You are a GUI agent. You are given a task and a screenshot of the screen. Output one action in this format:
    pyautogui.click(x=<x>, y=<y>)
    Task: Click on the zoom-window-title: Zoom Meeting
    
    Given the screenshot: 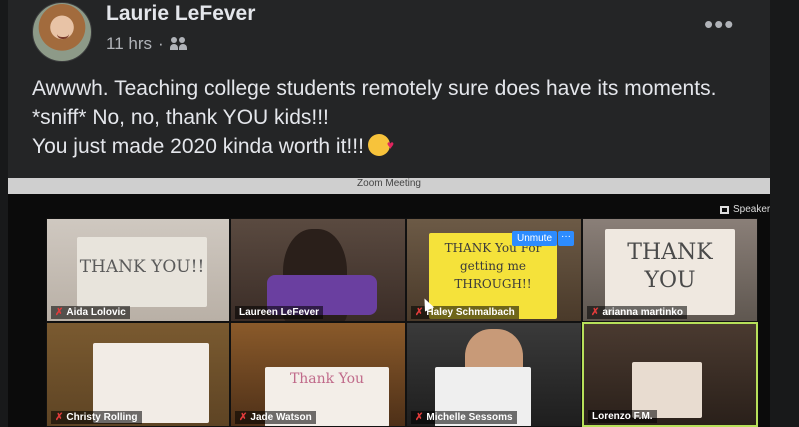 What is the action you would take?
    pyautogui.click(x=389, y=186)
    